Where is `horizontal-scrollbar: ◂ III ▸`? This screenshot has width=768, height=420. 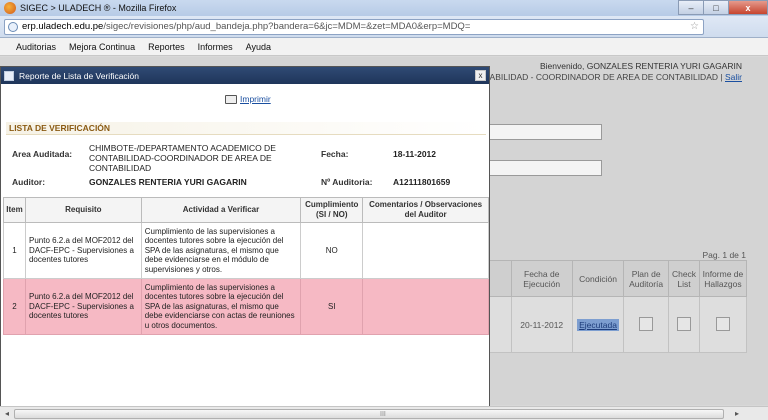 horizontal-scrollbar: ◂ III ▸ is located at coordinates (384, 413).